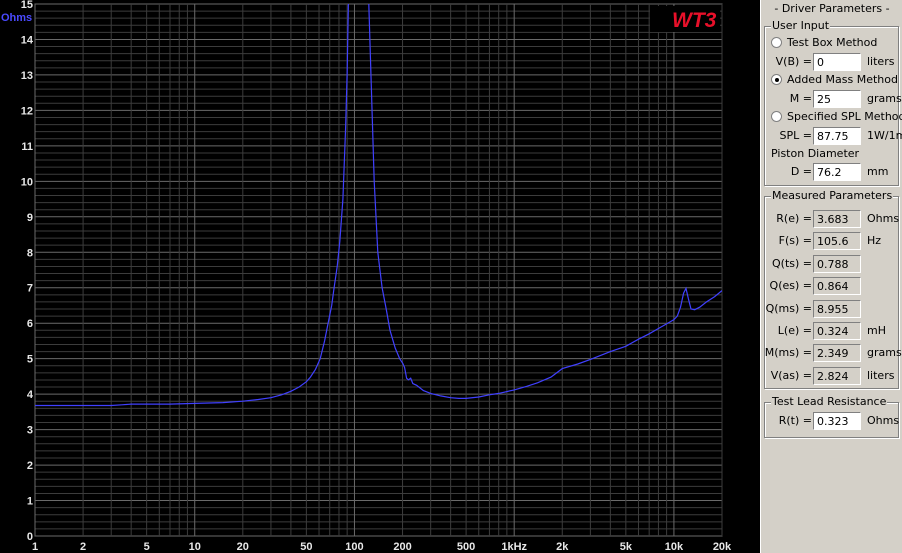  Describe the element at coordinates (795, 135) in the screenshot. I see `spl-label: SPL =` at that location.